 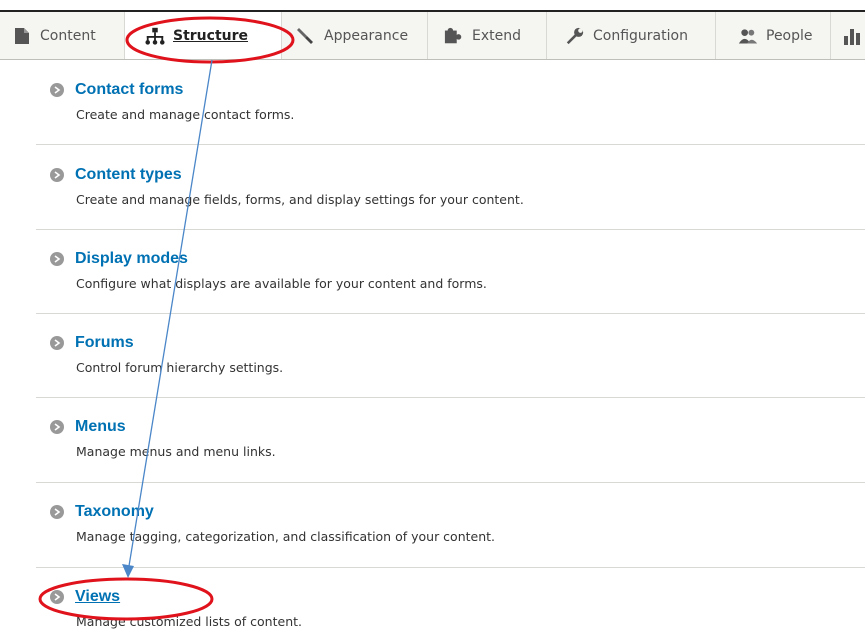 I want to click on tab-configuration: Configuration, so click(x=631, y=35).